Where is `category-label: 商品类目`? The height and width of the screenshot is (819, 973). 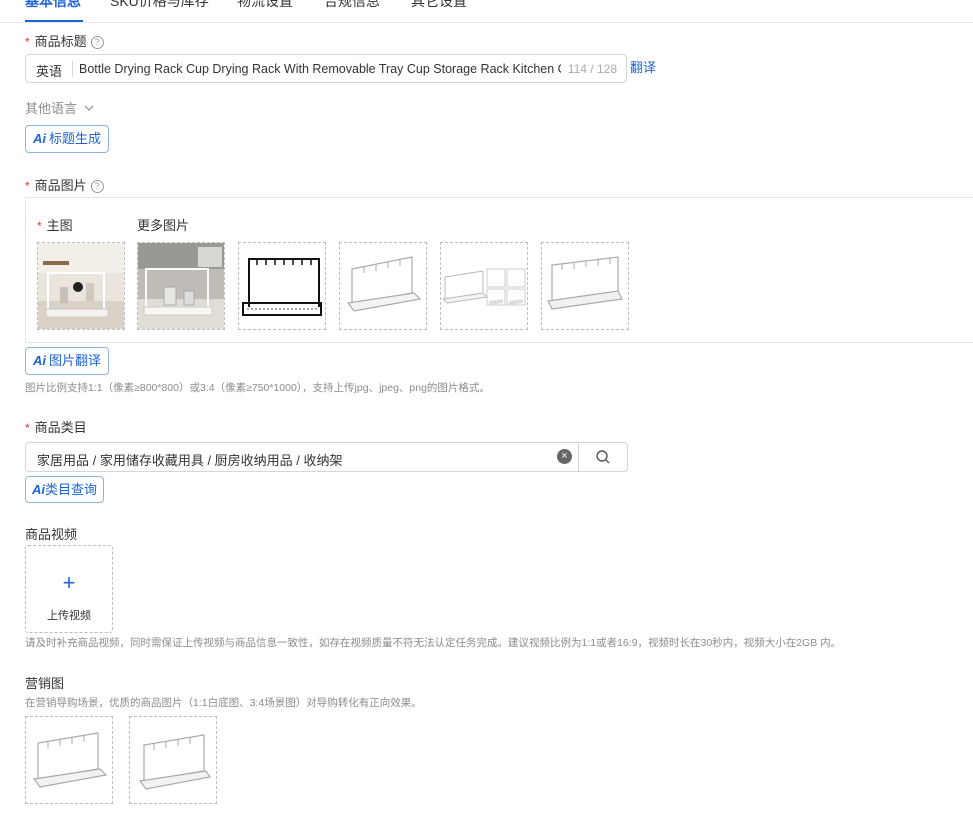 category-label: 商品类目 is located at coordinates (60, 427).